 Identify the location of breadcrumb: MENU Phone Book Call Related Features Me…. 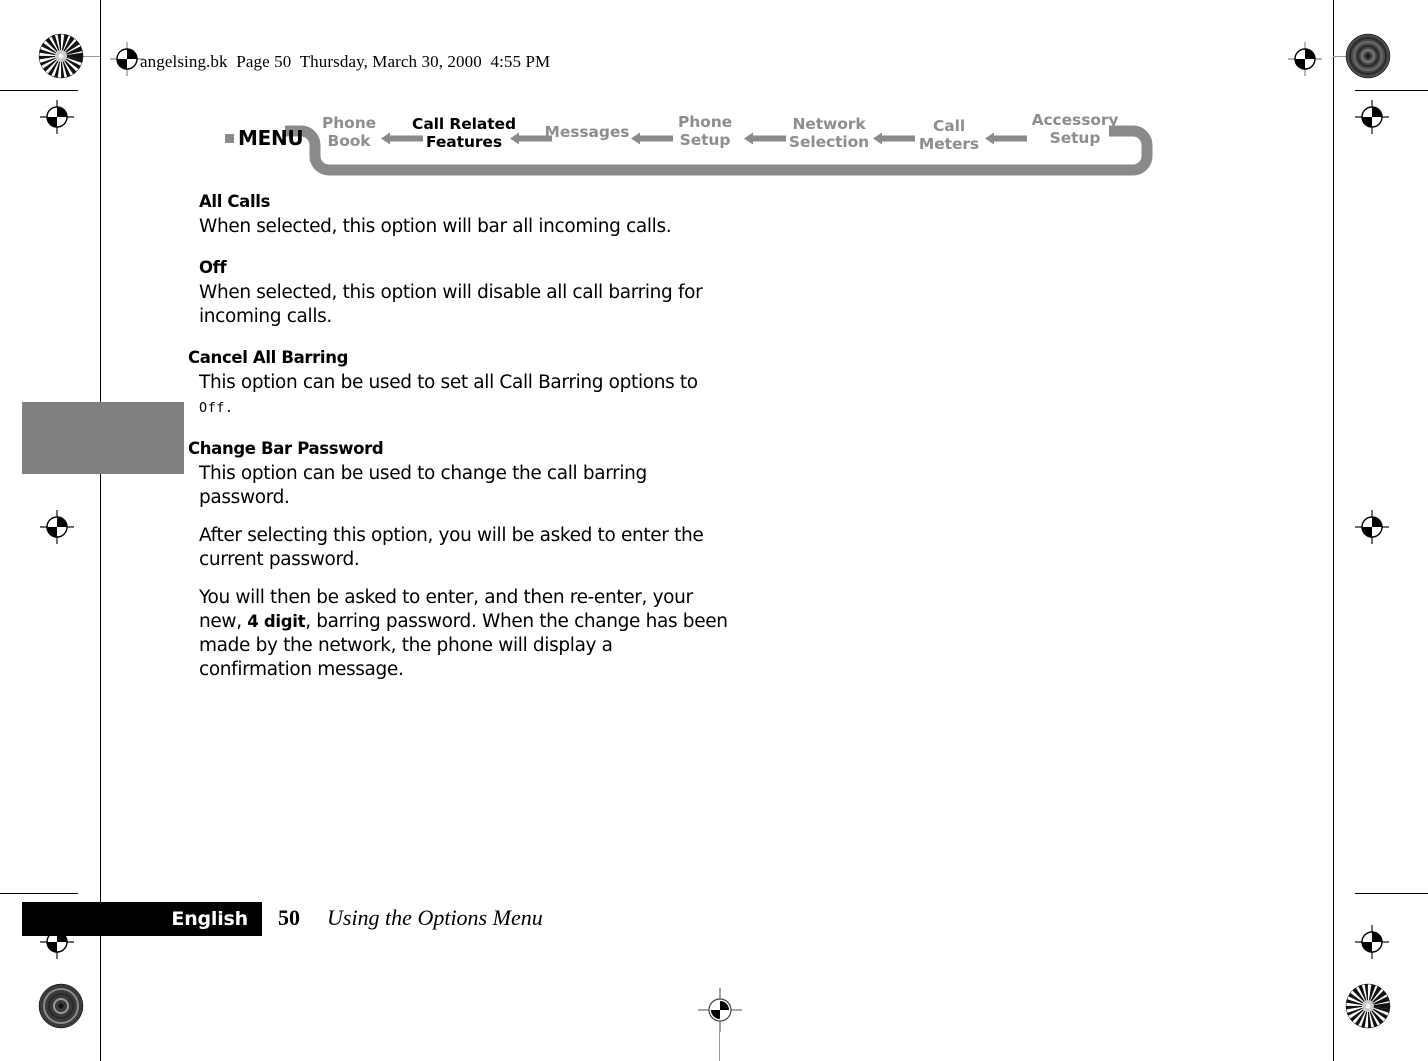
(695, 144).